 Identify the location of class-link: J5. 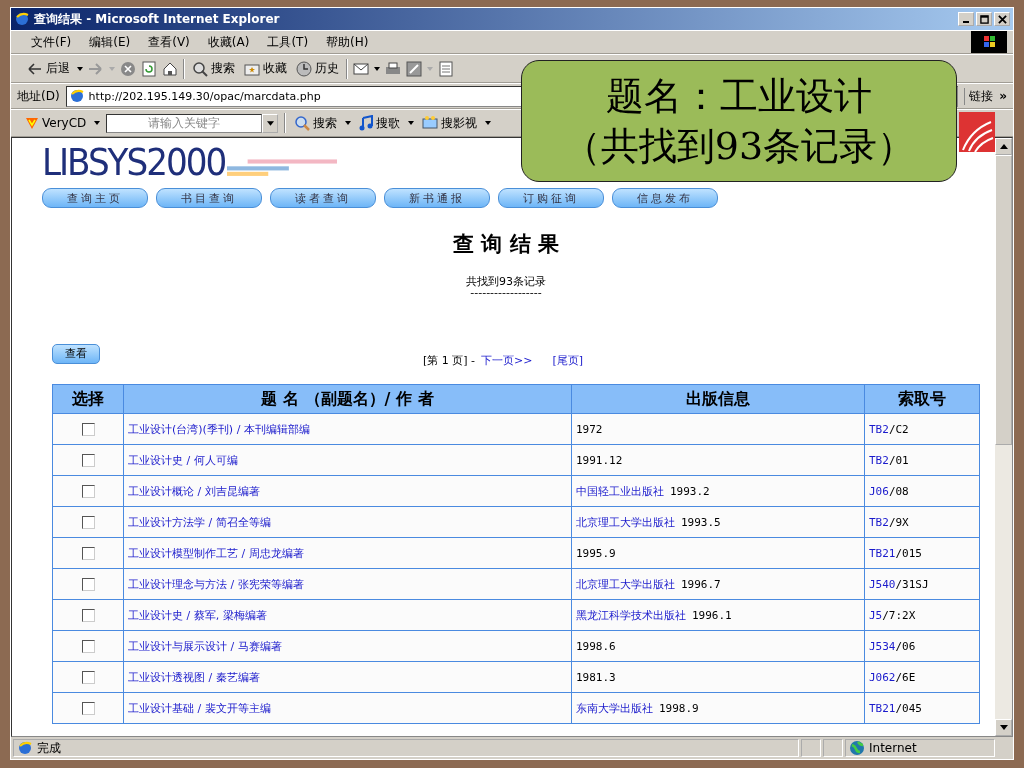
(876, 615).